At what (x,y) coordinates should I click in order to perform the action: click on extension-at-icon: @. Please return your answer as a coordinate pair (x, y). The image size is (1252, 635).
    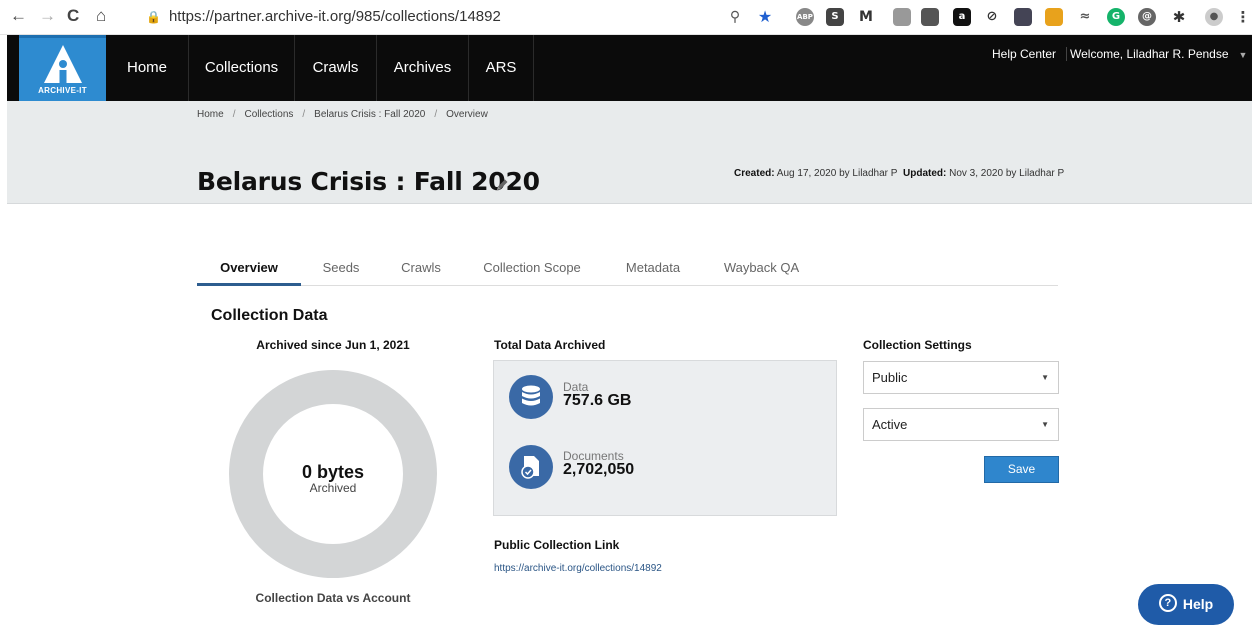
    Looking at the image, I should click on (1147, 17).